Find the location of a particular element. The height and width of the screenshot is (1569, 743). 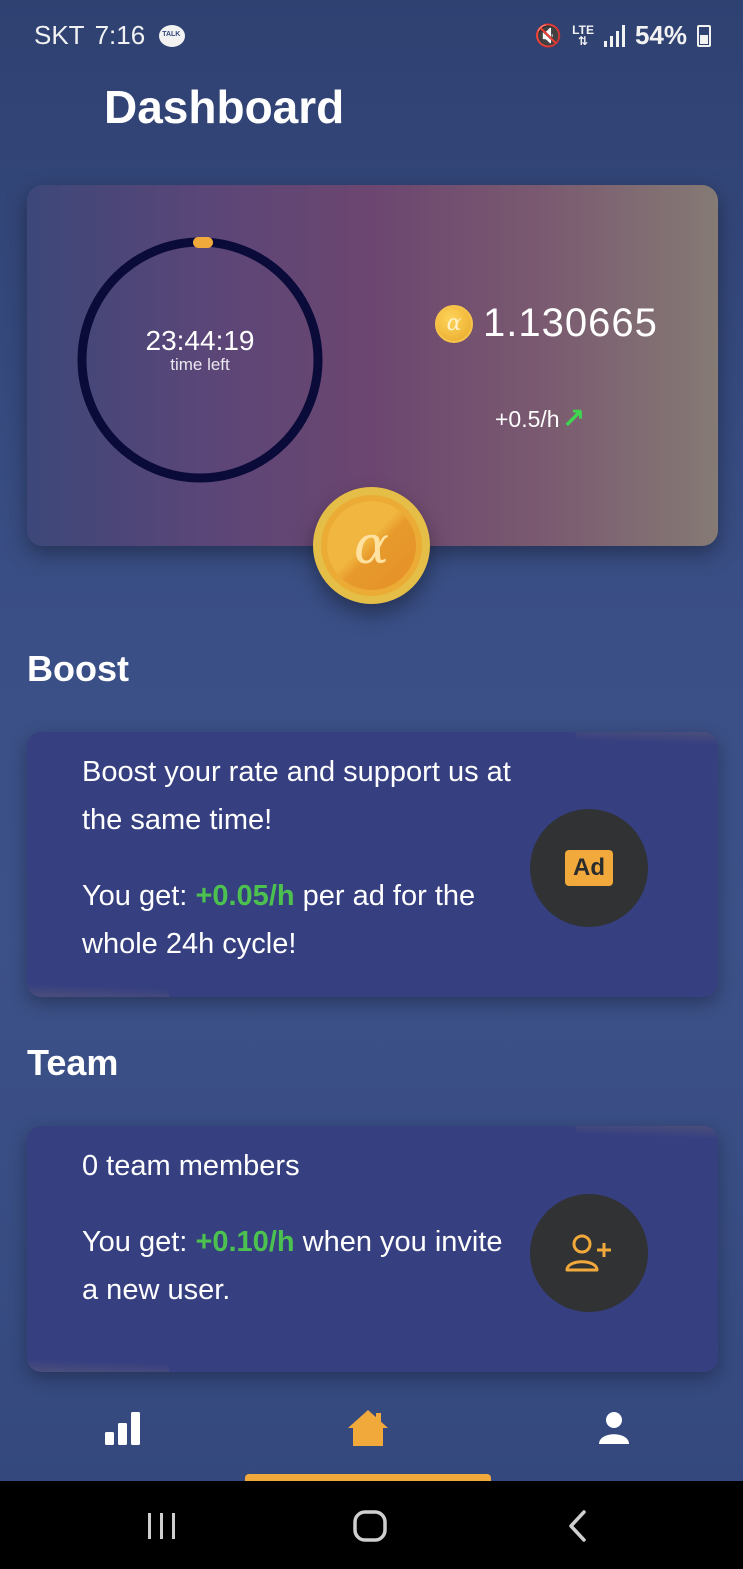

back-chevron-icon is located at coordinates (577, 1526).